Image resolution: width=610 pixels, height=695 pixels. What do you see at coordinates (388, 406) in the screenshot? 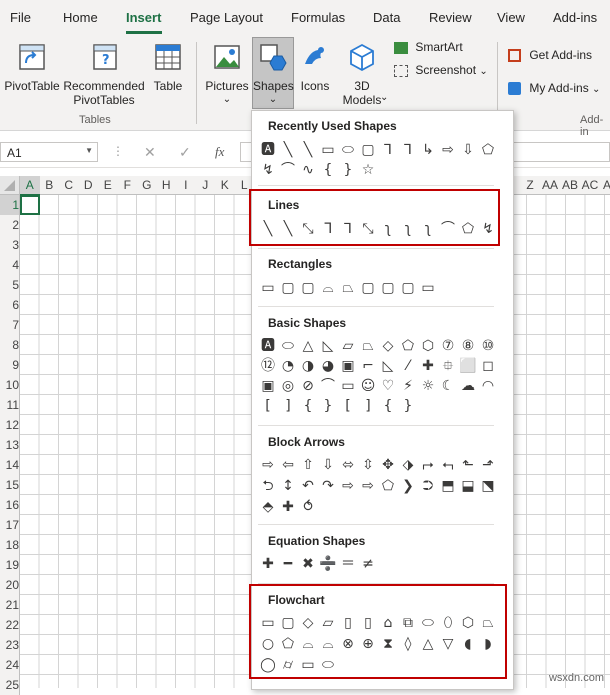
I see `basic-shape-icon: {` at bounding box center [388, 406].